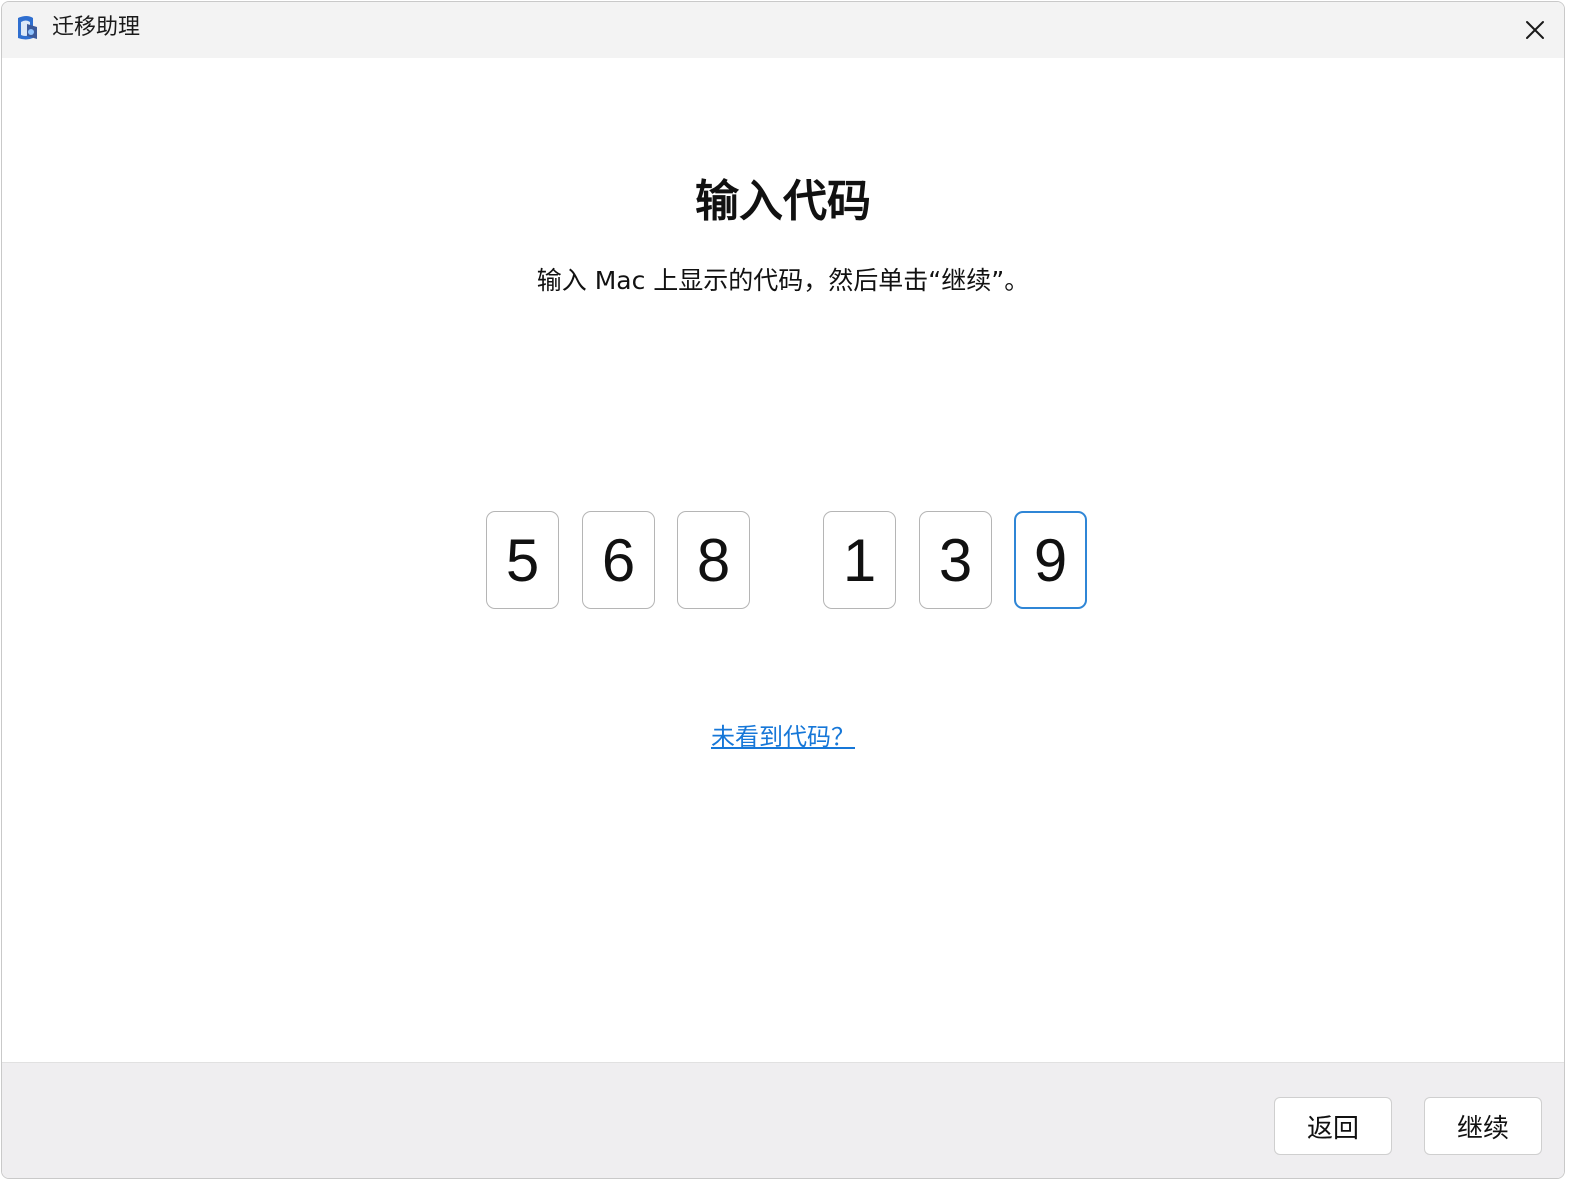 This screenshot has height=1190, width=1578. I want to click on title-bar: 迁移助理, so click(783, 30).